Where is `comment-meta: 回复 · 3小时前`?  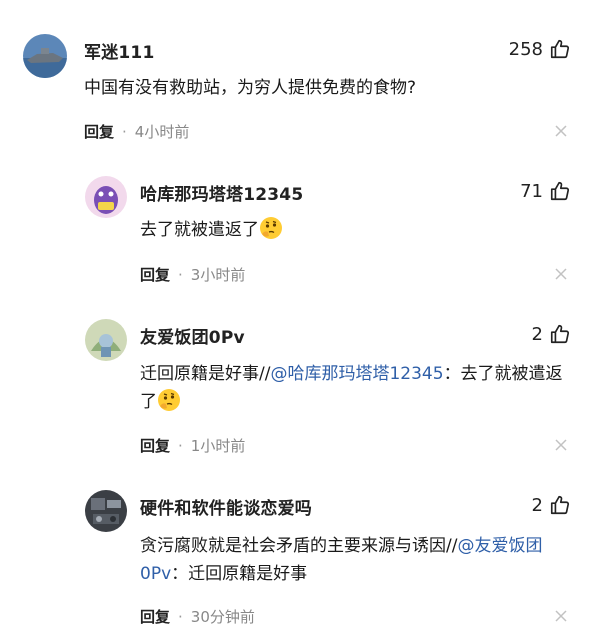 comment-meta: 回复 · 3小时前 is located at coordinates (192, 274).